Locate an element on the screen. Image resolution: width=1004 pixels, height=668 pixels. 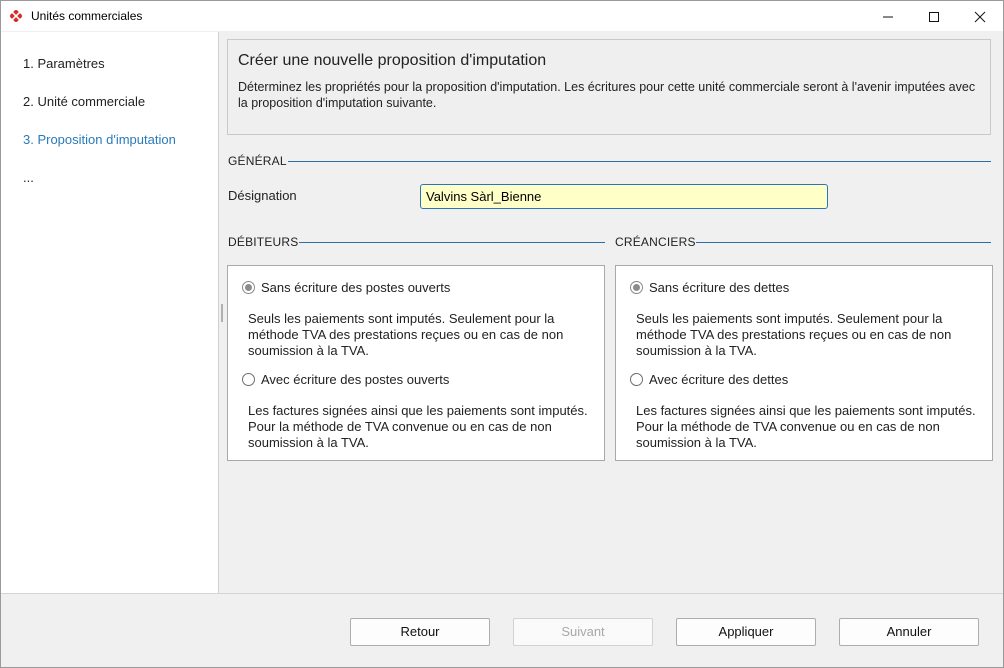
step-unite-commerciale: 2. Unité commerciale is located at coordinates (84, 101).